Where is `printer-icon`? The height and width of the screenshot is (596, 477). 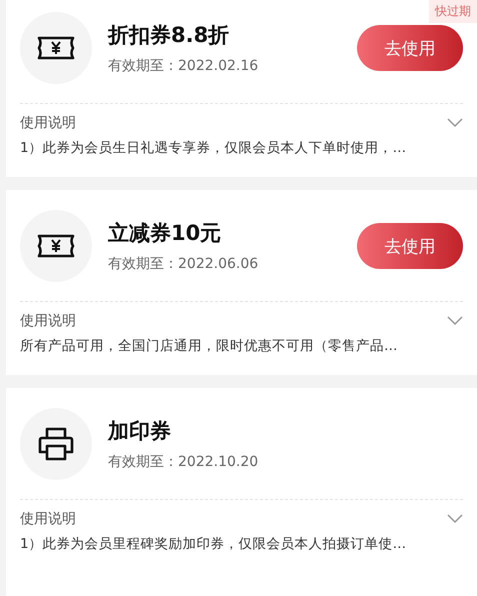
printer-icon is located at coordinates (56, 444).